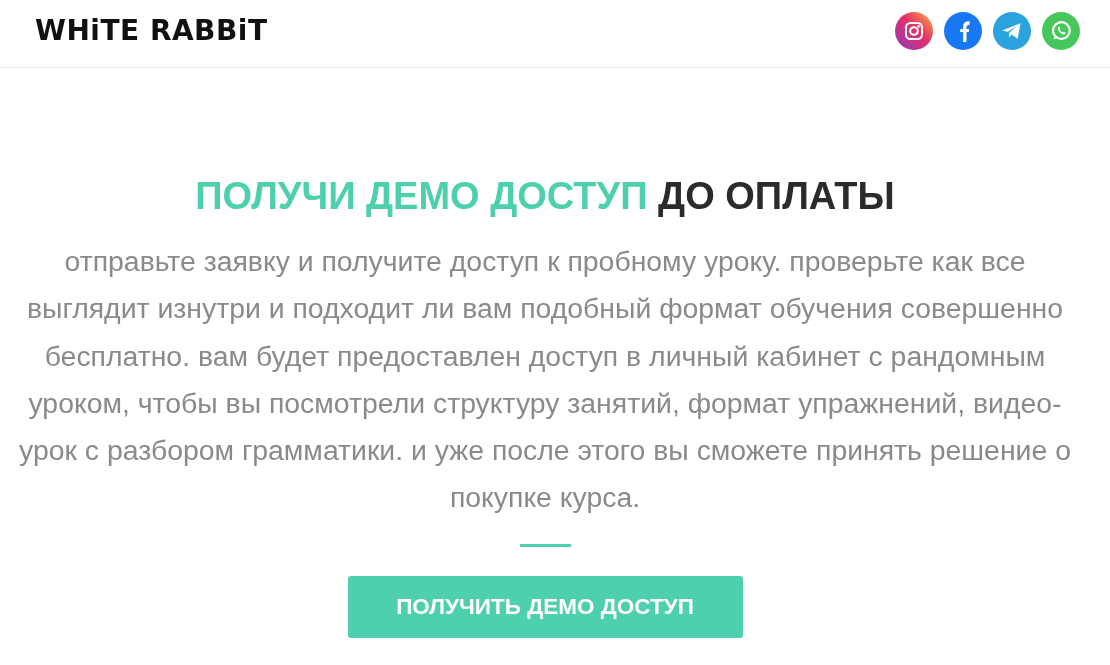 This screenshot has width=1110, height=665. What do you see at coordinates (545, 196) in the screenshot?
I see `section-heading: ПОЛУЧИ ДЕМО ДОСТУП ДО ОПЛАТЫ` at bounding box center [545, 196].